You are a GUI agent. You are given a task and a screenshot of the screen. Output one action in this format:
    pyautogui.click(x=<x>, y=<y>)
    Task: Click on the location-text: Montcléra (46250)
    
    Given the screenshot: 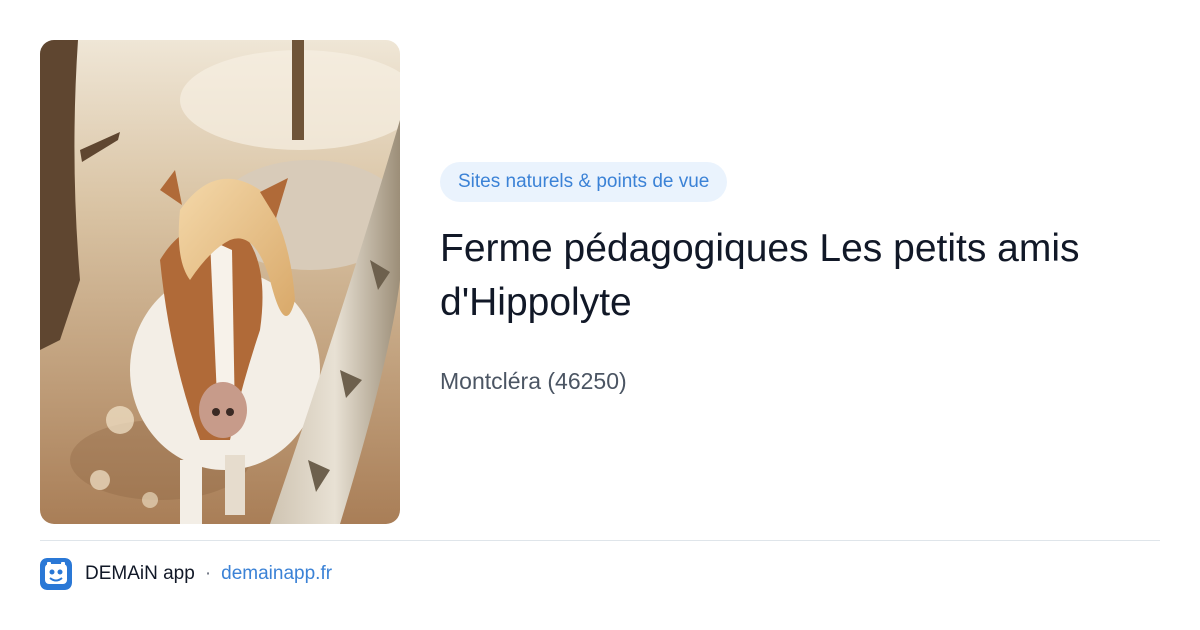 What is the action you would take?
    pyautogui.click(x=533, y=381)
    